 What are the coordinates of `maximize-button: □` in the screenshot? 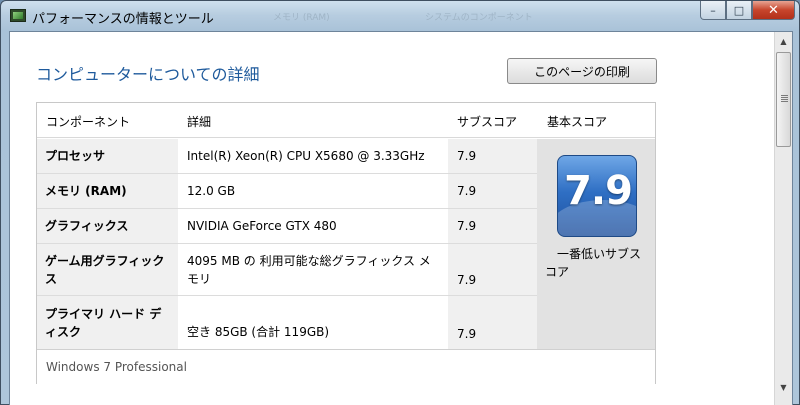 It's located at (739, 10).